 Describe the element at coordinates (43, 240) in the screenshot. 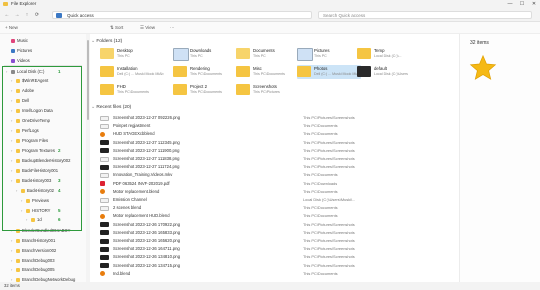

I see `sidebar-item: › BranchHistory001` at that location.